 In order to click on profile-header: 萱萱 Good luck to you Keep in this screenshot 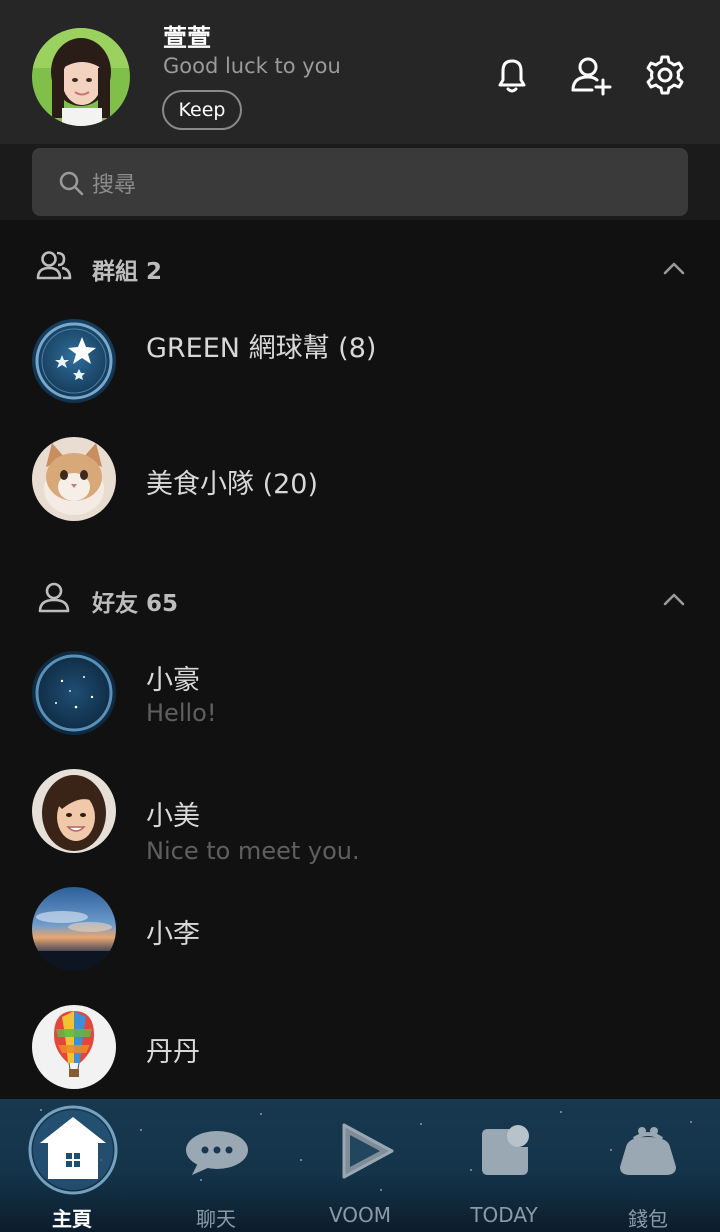, I will do `click(360, 72)`.